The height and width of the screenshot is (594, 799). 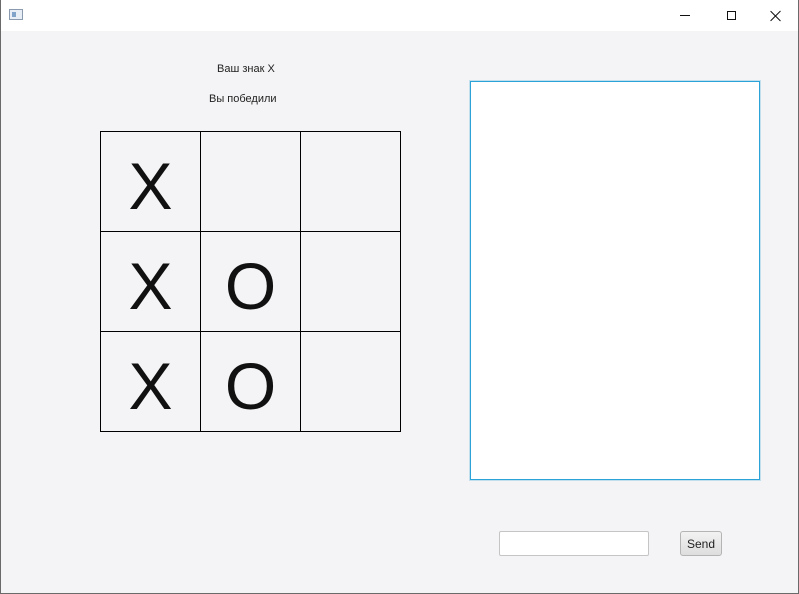 I want to click on board-cell-0-0: X, so click(x=151, y=182).